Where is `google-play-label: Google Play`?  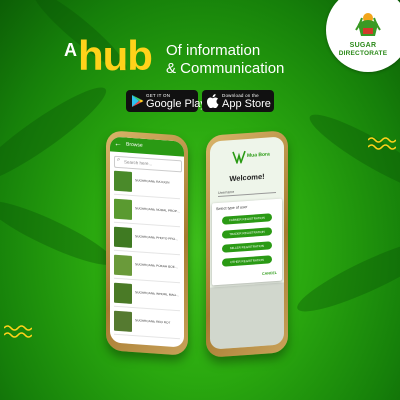 google-play-label: Google Play is located at coordinates (176, 104).